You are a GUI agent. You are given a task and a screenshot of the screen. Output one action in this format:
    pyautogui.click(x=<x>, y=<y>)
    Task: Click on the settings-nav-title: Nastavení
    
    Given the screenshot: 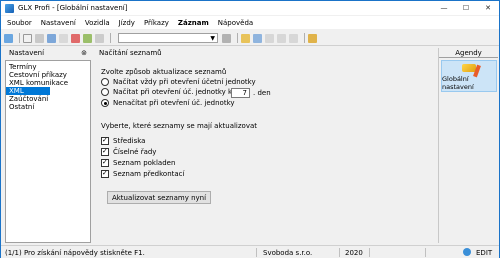 What is the action you would take?
    pyautogui.click(x=27, y=53)
    